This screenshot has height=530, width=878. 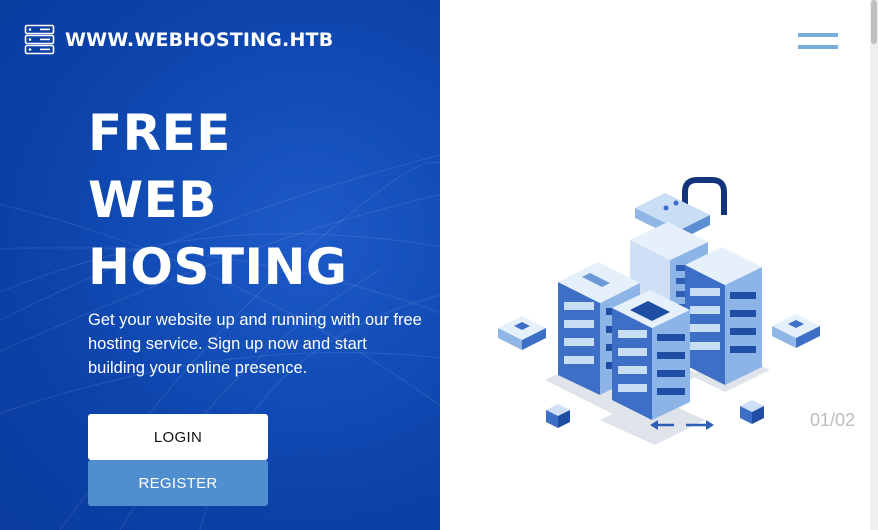 I want to click on server-stack-icon, so click(x=39, y=39).